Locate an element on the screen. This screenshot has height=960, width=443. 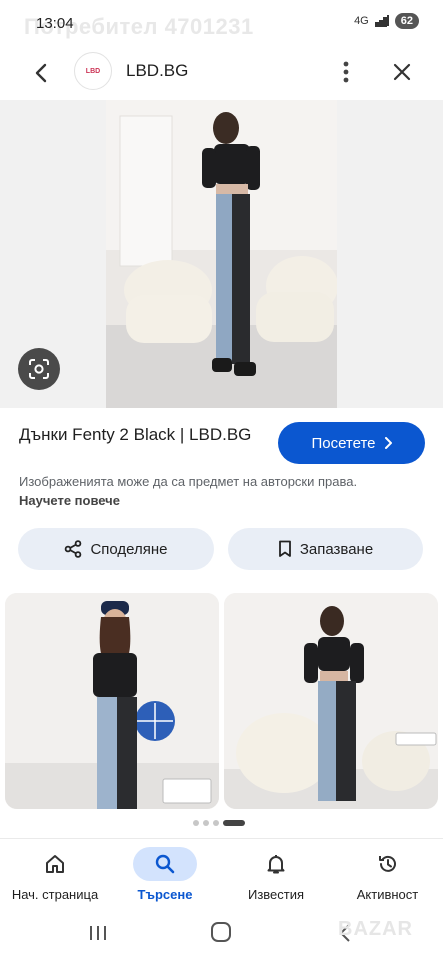
chevron-left-icon is located at coordinates (41, 73).